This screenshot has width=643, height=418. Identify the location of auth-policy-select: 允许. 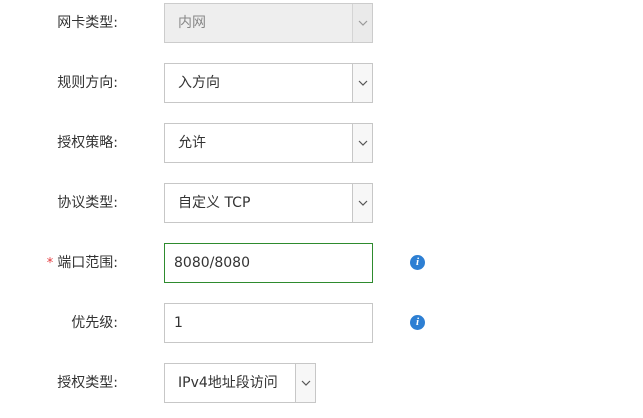
(268, 143).